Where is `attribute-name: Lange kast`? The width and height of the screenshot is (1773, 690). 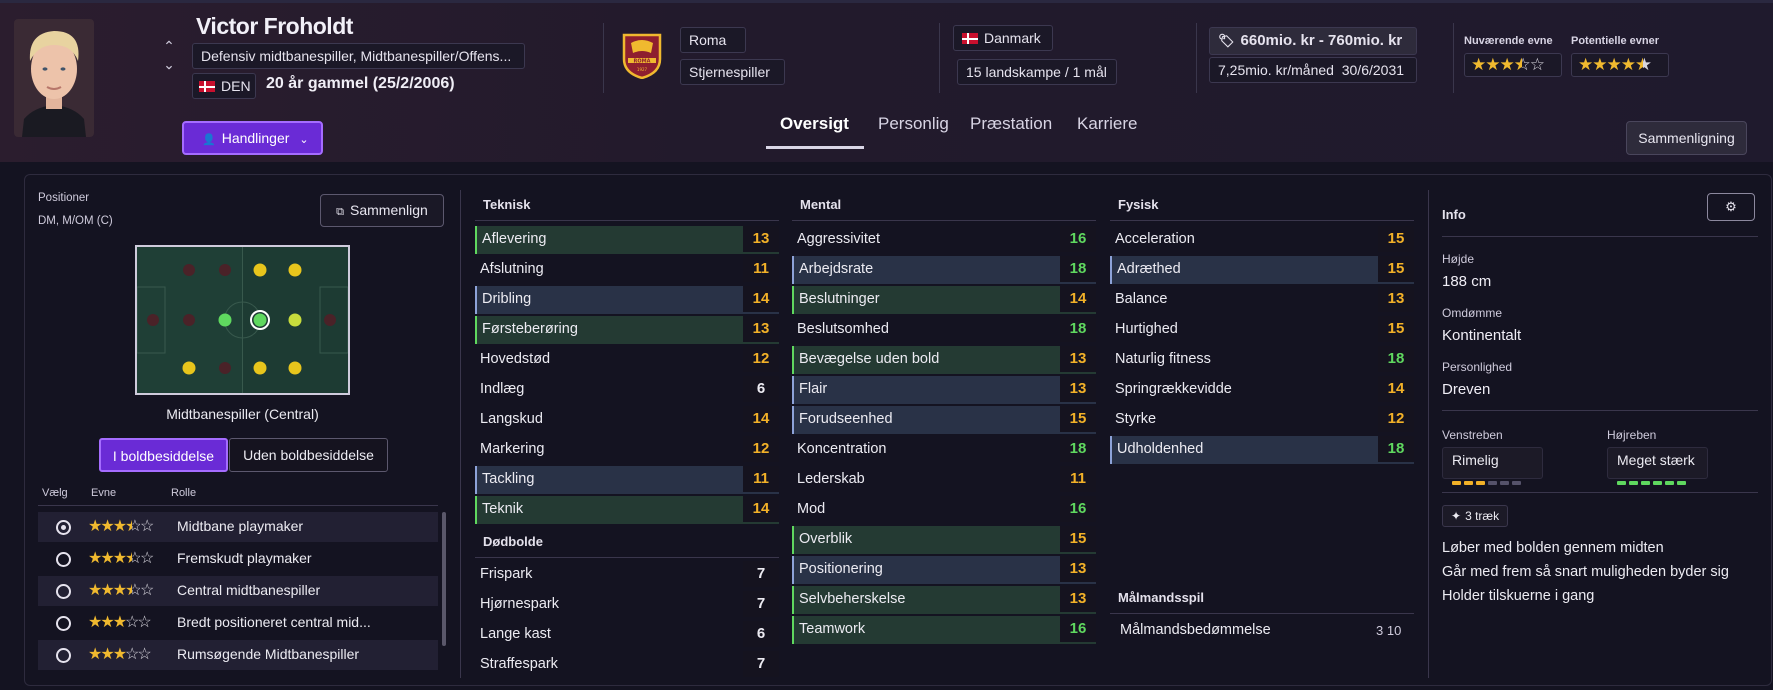
attribute-name: Lange kast is located at coordinates (515, 634).